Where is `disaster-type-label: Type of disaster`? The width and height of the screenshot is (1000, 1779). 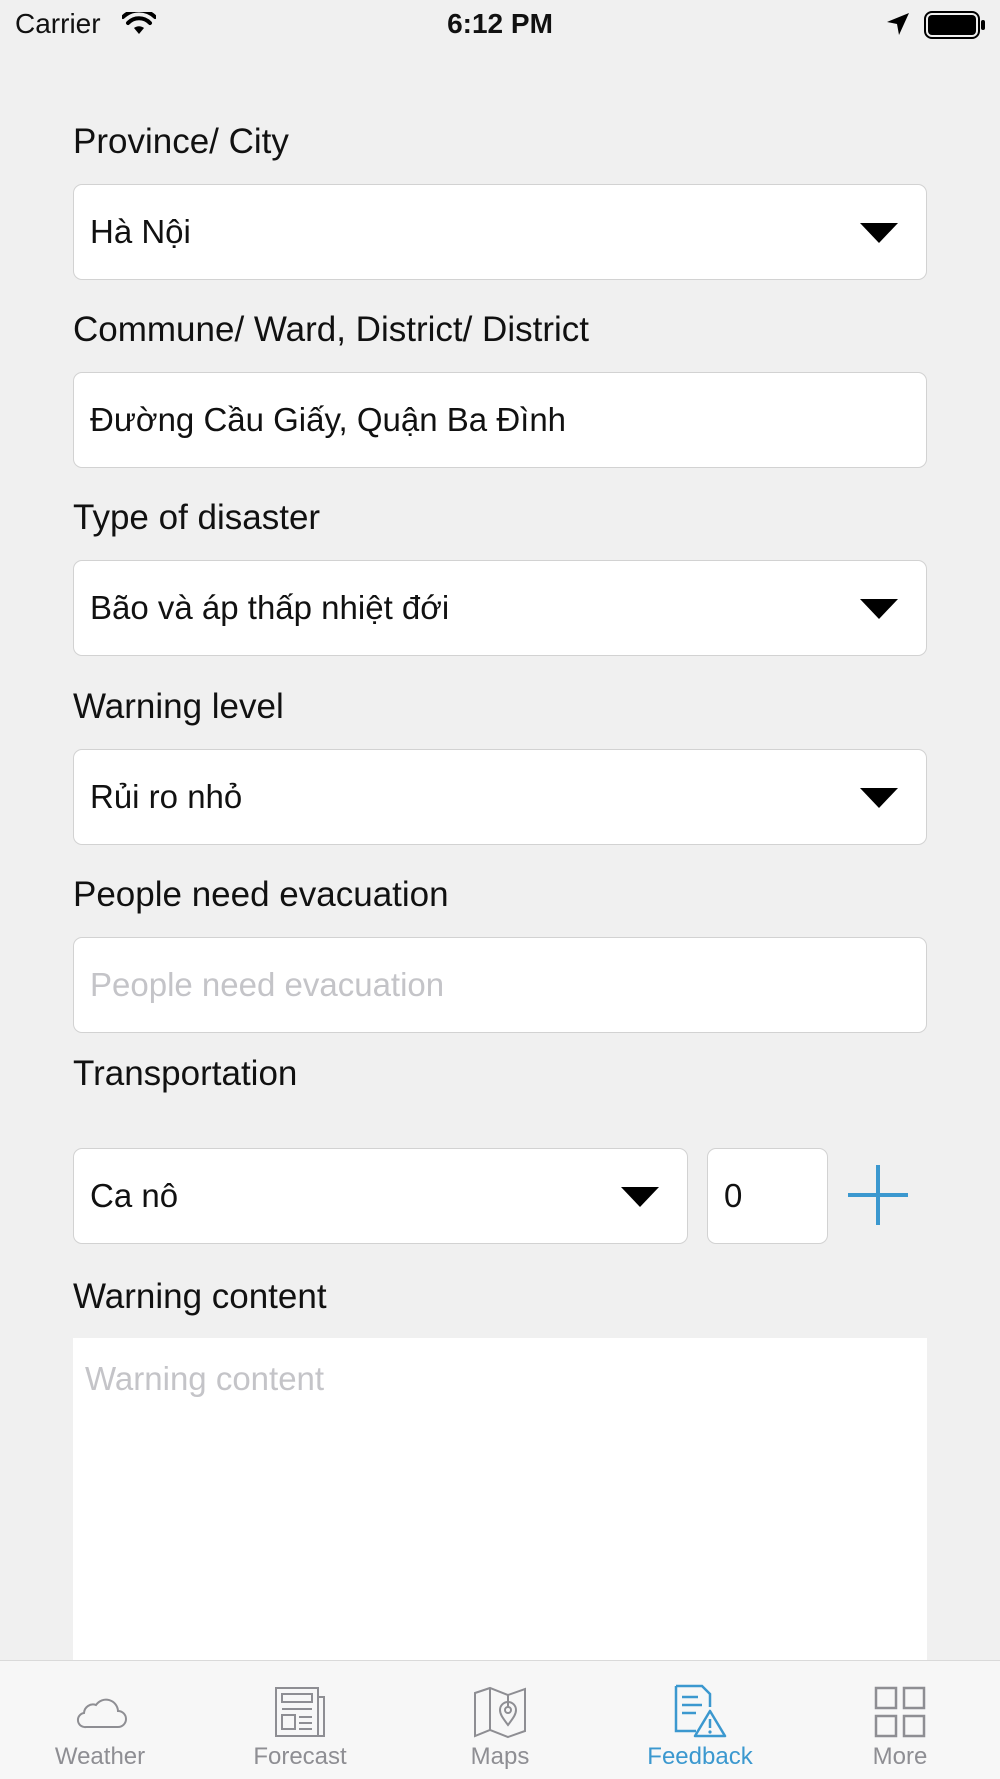
disaster-type-label: Type of disaster is located at coordinates (197, 517).